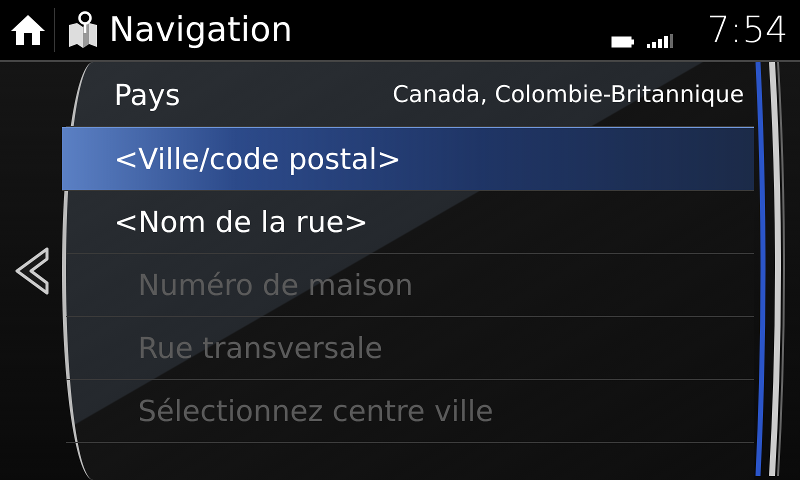 This screenshot has height=480, width=800. Describe the element at coordinates (410, 222) in the screenshot. I see `menu-item: <Nom de la rue>` at that location.